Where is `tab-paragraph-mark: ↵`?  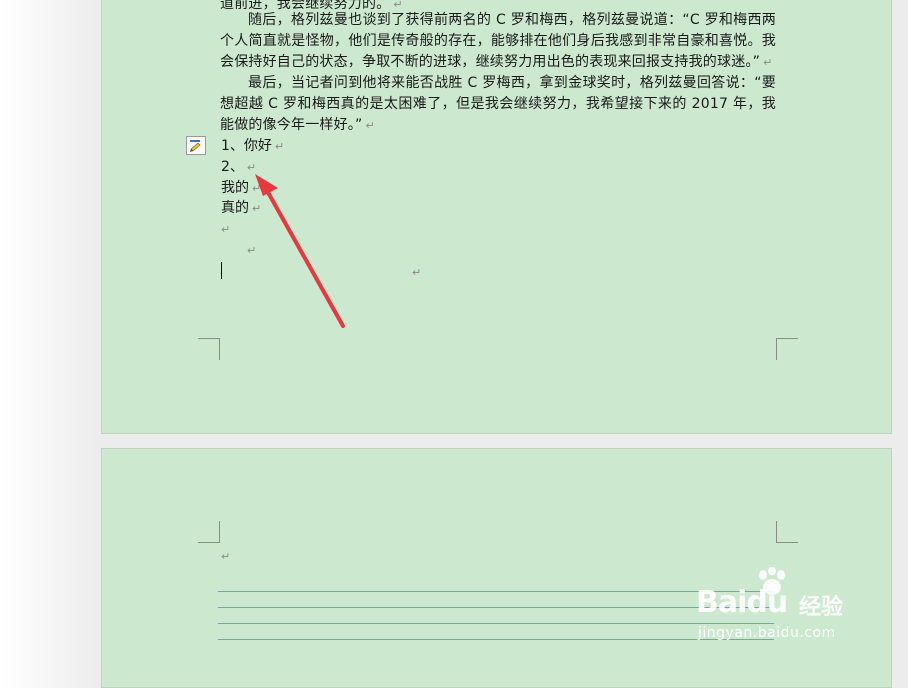
tab-paragraph-mark: ↵ is located at coordinates (416, 272).